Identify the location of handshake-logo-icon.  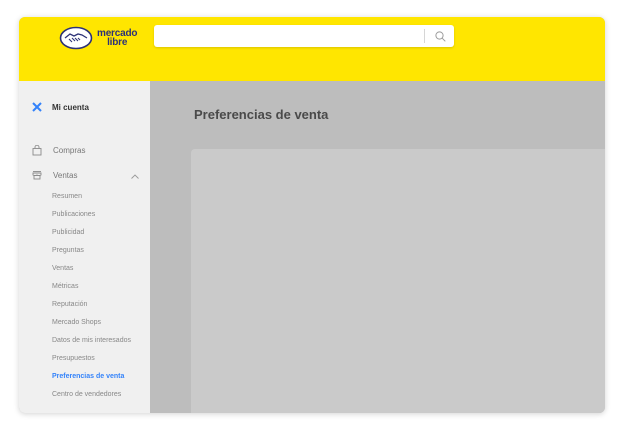
(76, 38).